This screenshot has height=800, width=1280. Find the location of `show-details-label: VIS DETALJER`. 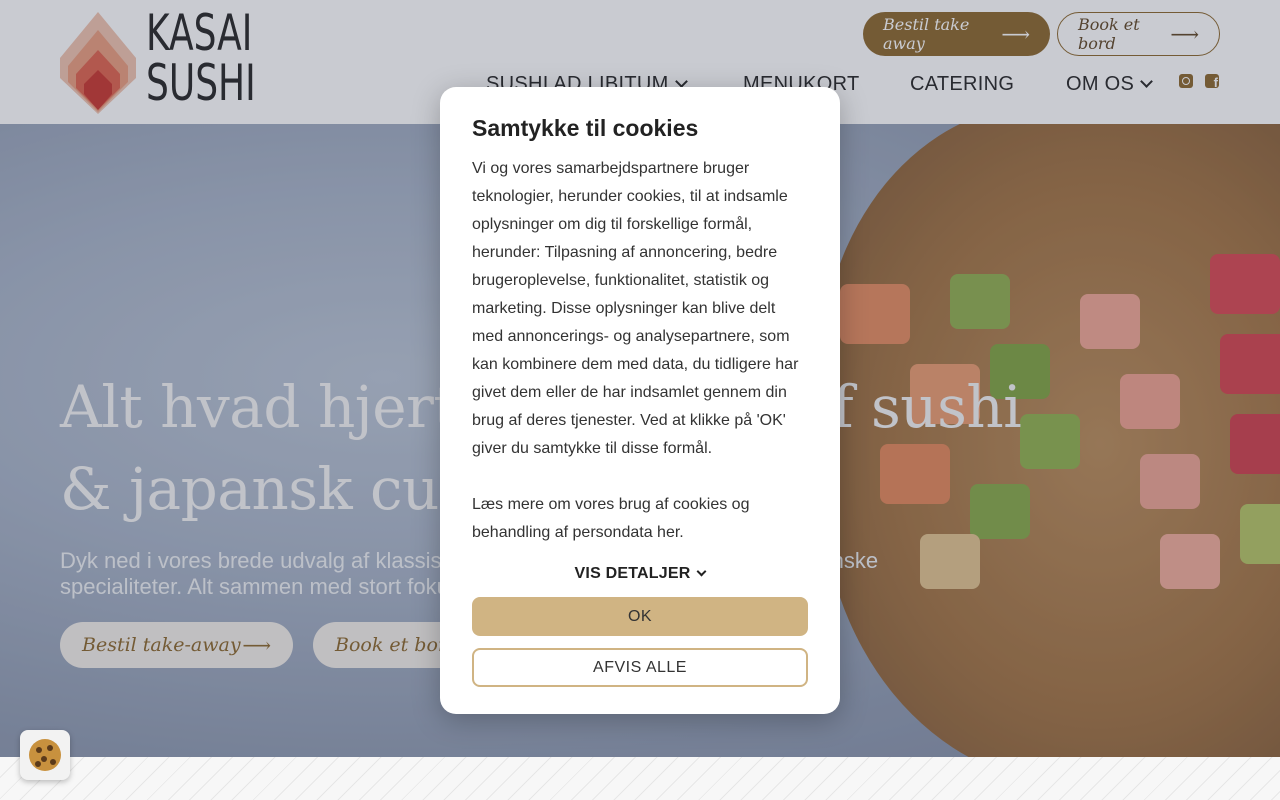

show-details-label: VIS DETALJER is located at coordinates (632, 573).